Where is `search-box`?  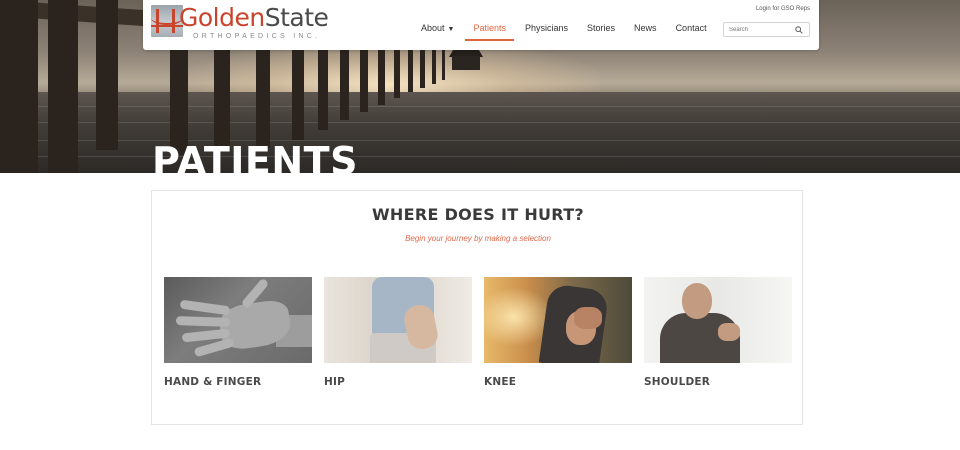 search-box is located at coordinates (766, 29).